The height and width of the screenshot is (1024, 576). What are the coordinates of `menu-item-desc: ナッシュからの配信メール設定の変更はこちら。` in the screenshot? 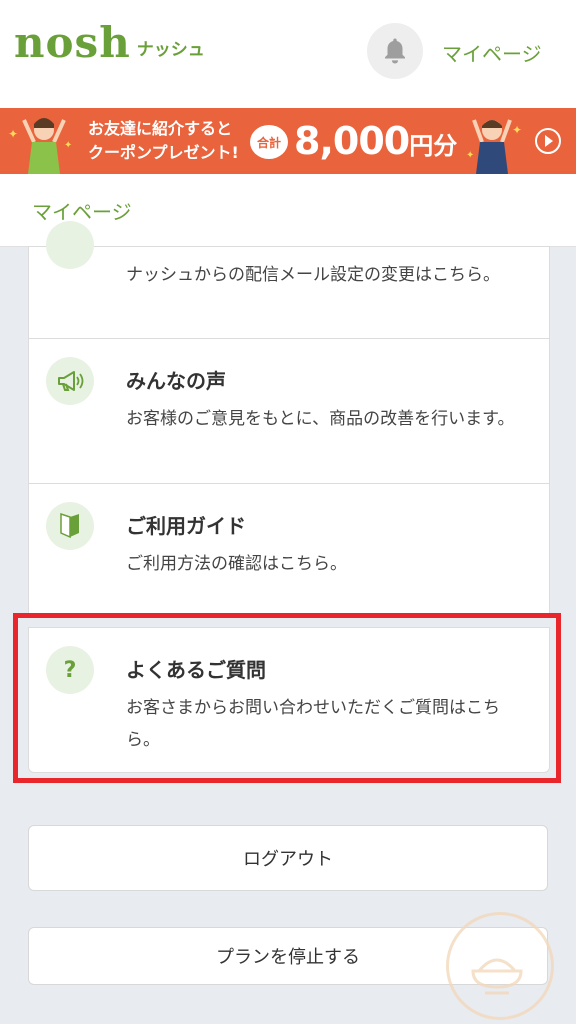 It's located at (313, 275).